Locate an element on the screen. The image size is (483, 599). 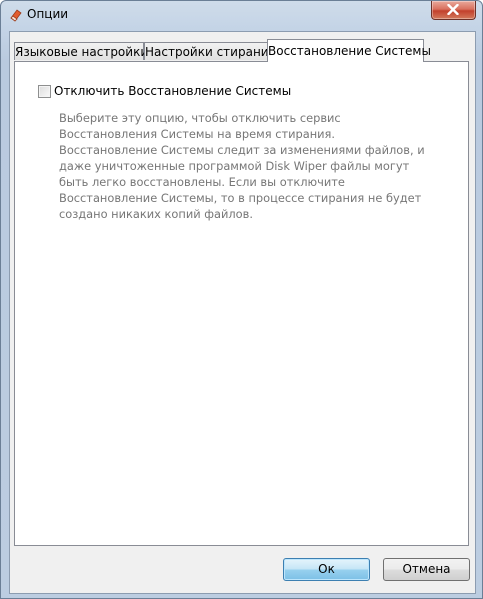
eraser-icon is located at coordinates (16, 15).